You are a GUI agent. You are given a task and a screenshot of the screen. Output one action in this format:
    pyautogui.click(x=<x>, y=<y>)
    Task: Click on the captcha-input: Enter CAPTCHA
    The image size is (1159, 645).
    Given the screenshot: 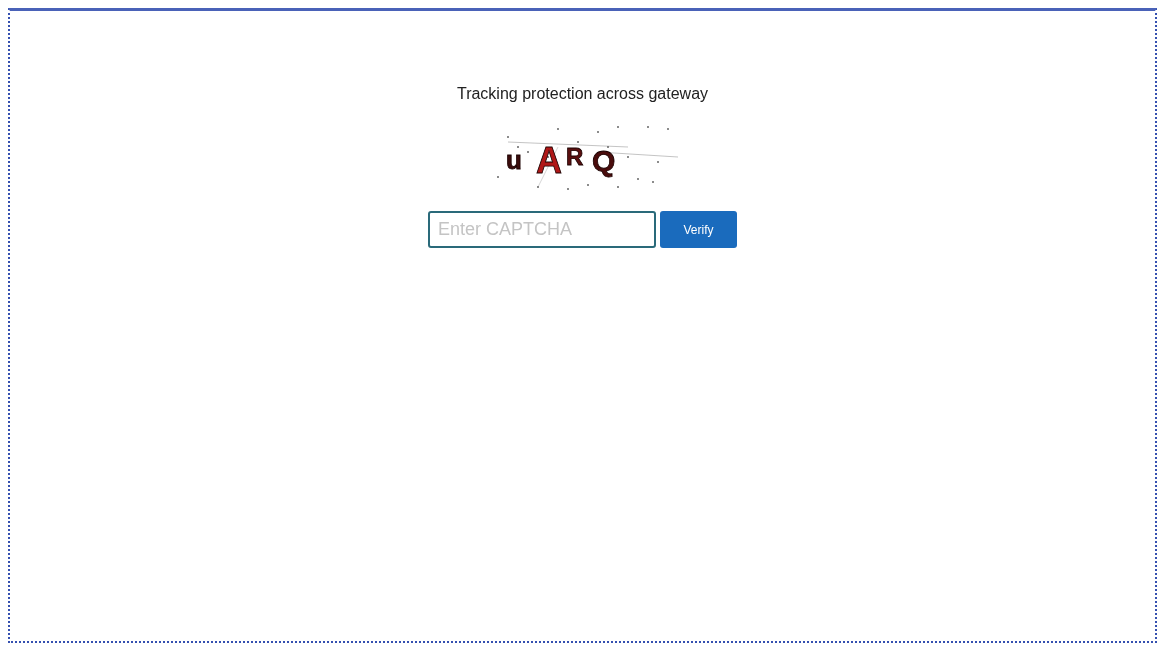 What is the action you would take?
    pyautogui.click(x=542, y=229)
    